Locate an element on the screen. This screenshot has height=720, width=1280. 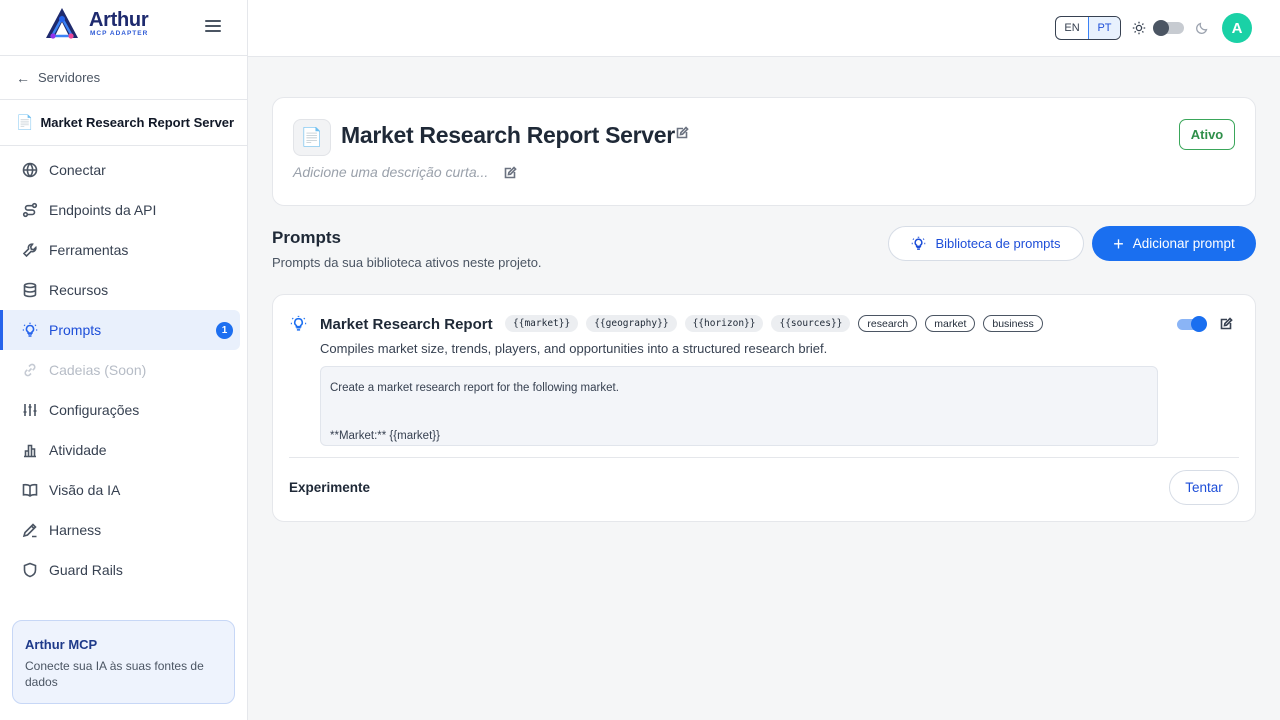
sidebar-item-cadeias: Cadeias (Soon) is located at coordinates (120, 370).